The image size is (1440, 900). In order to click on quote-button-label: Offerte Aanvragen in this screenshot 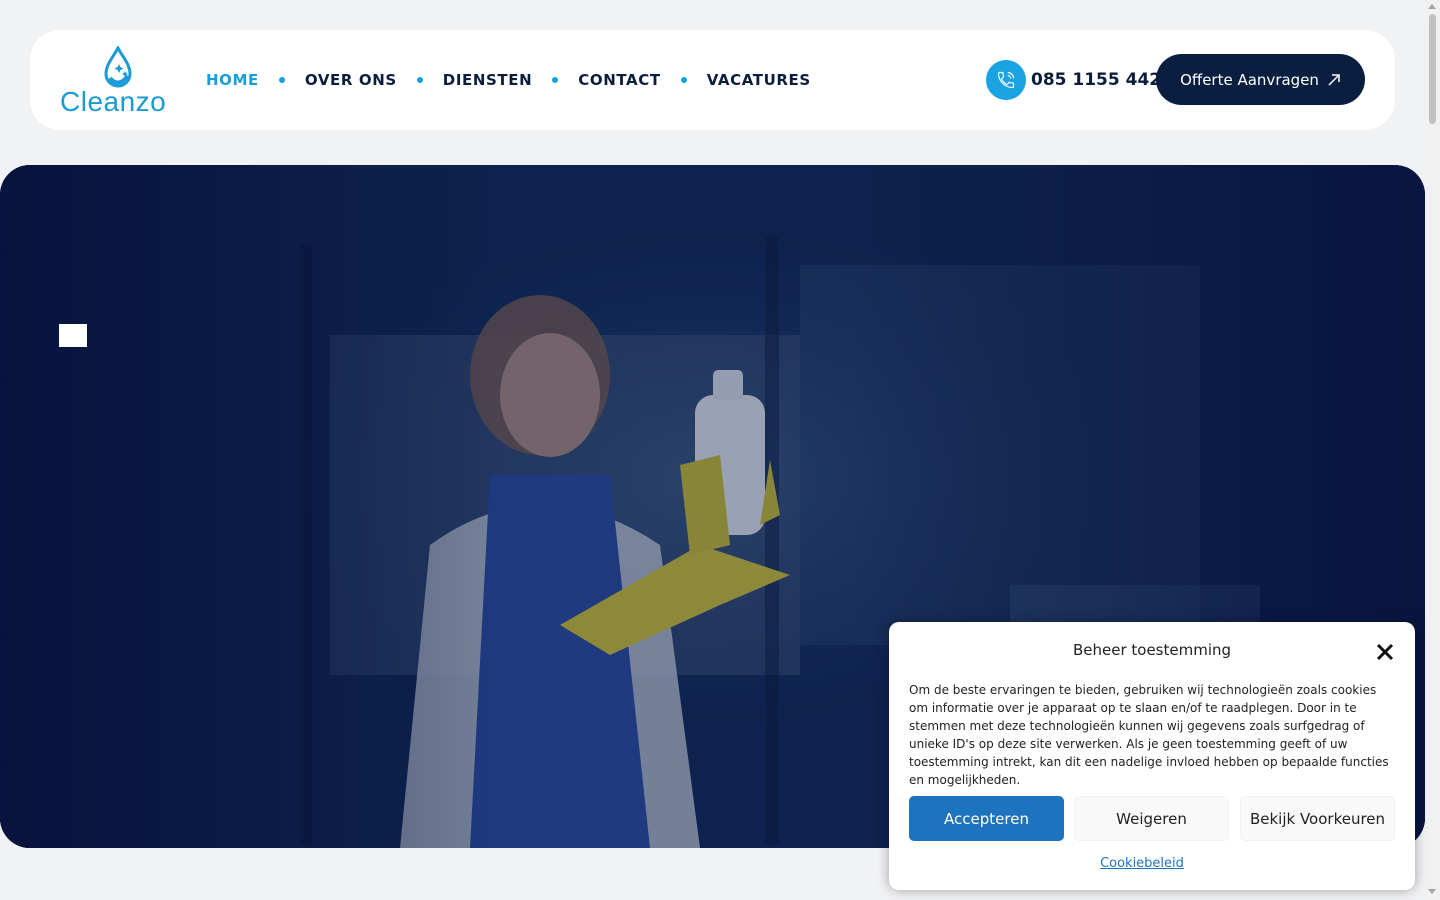, I will do `click(1249, 79)`.